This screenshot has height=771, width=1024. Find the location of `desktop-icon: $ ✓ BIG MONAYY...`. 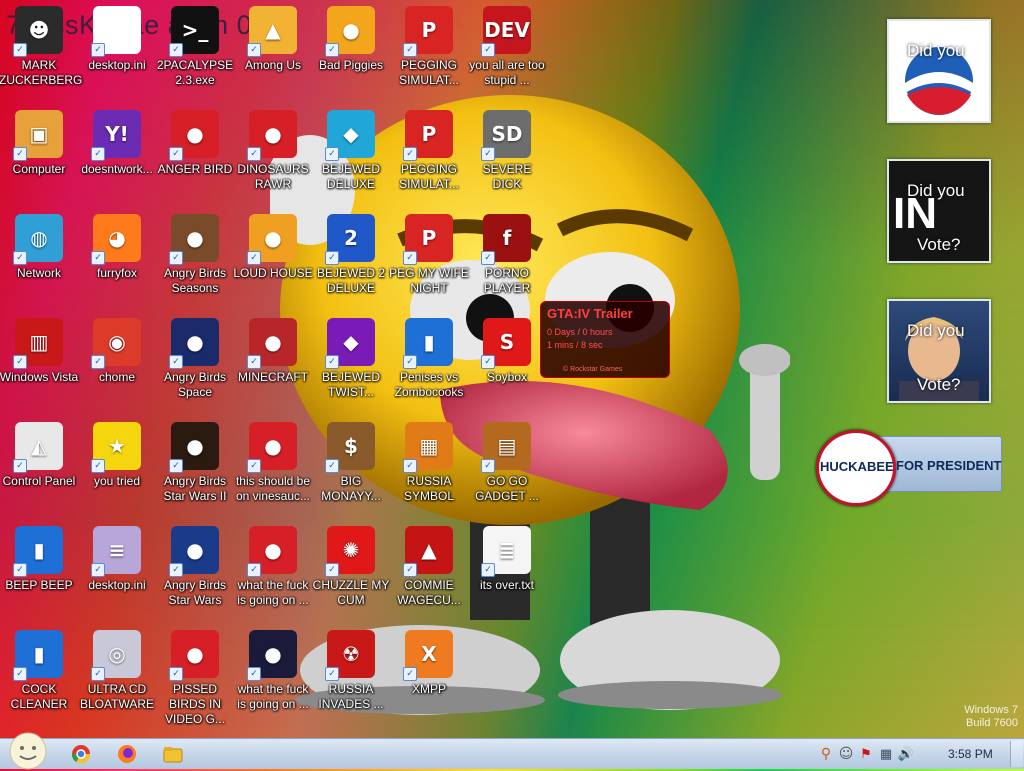

desktop-icon: $ ✓ BIG MONAYY... is located at coordinates (351, 472).